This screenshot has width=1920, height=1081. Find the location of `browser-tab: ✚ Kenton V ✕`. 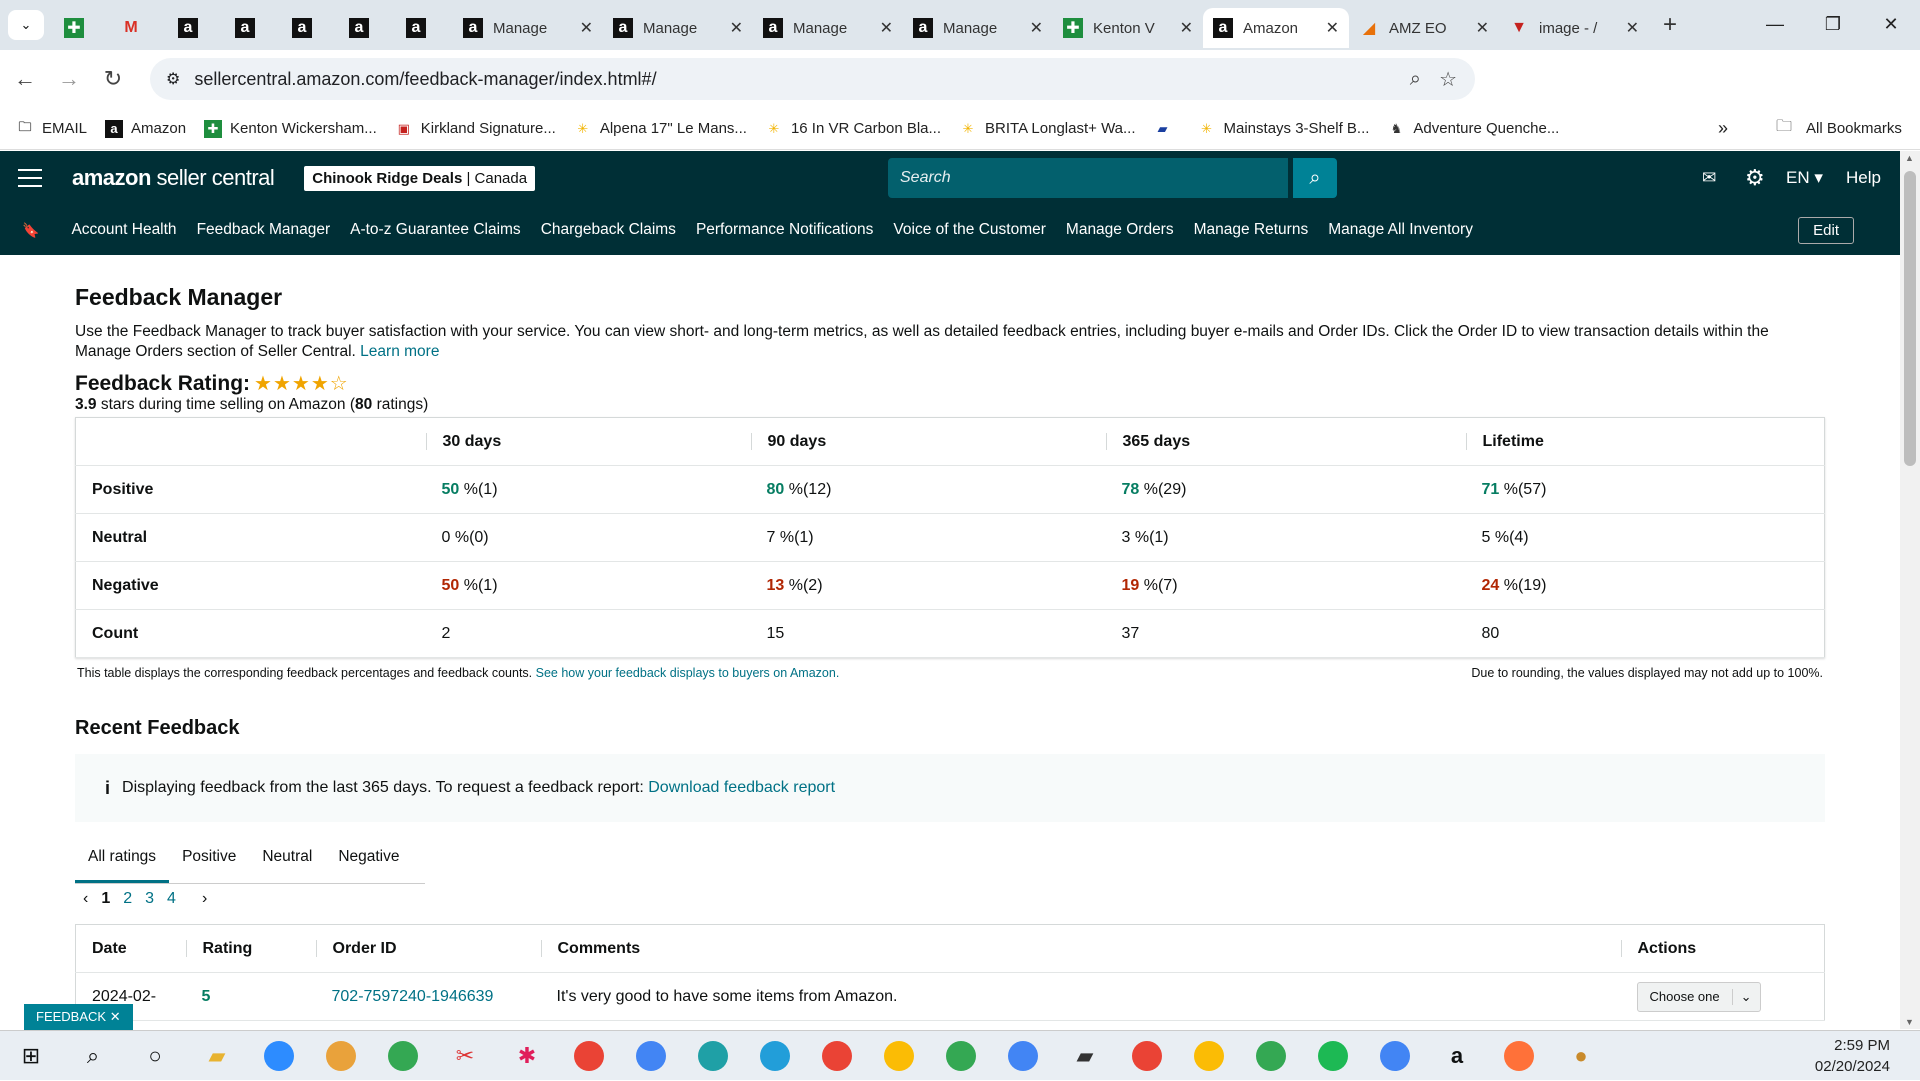

browser-tab: ✚ Kenton V ✕ is located at coordinates (1128, 28).